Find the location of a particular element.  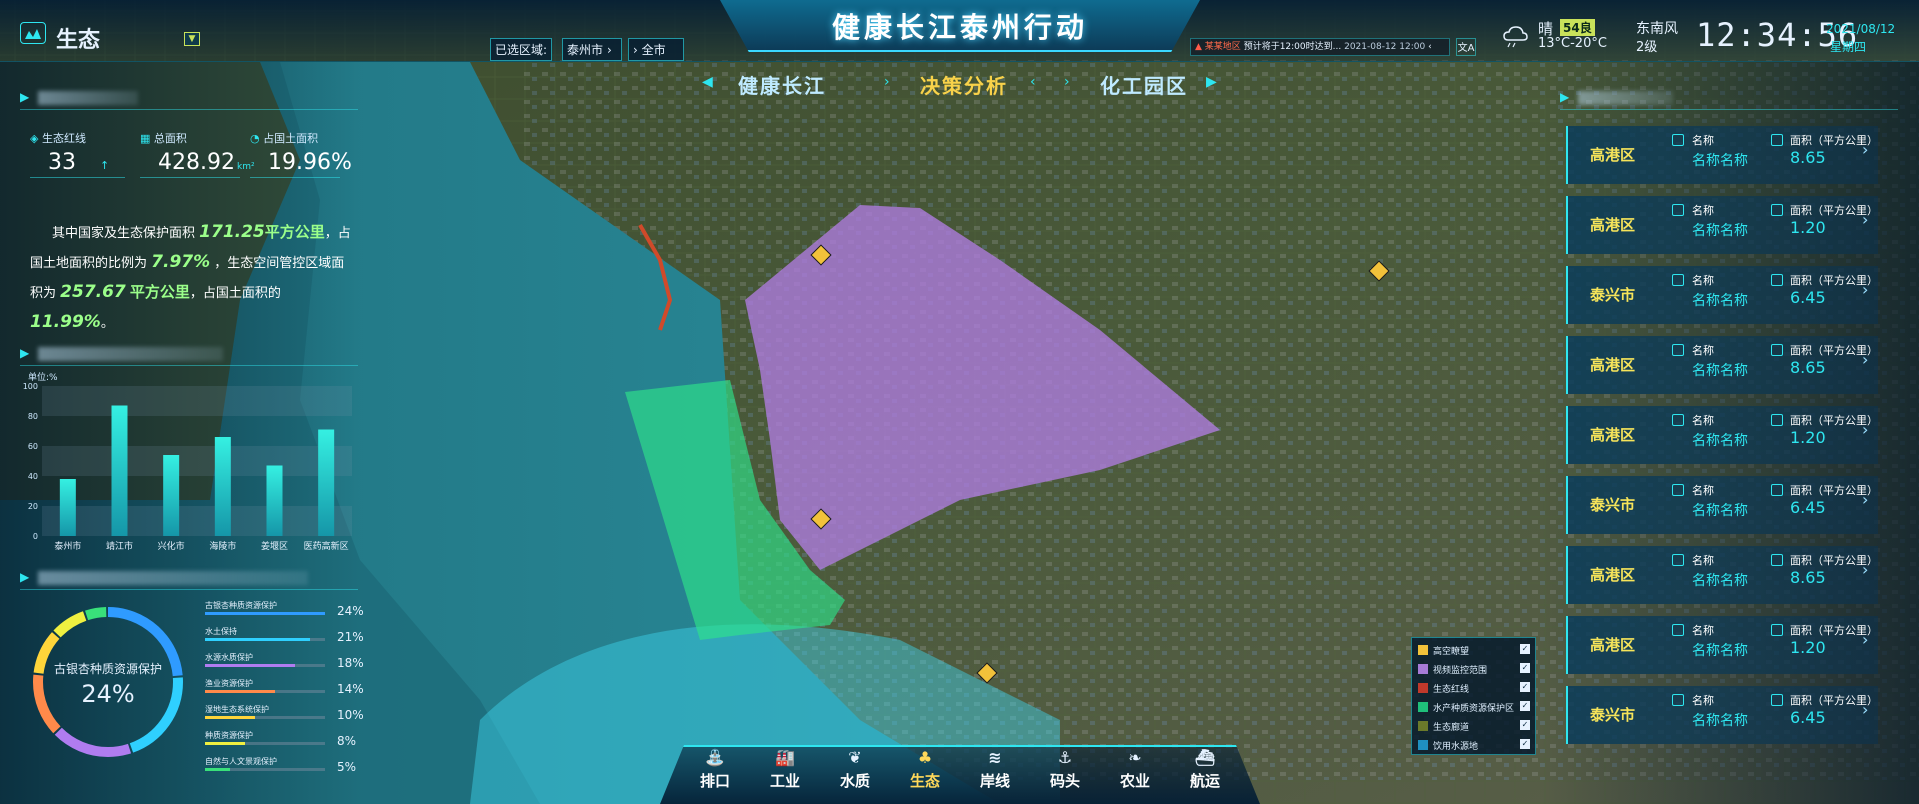

bottom-nav-factory: 🏭 工业 is located at coordinates (785, 769).